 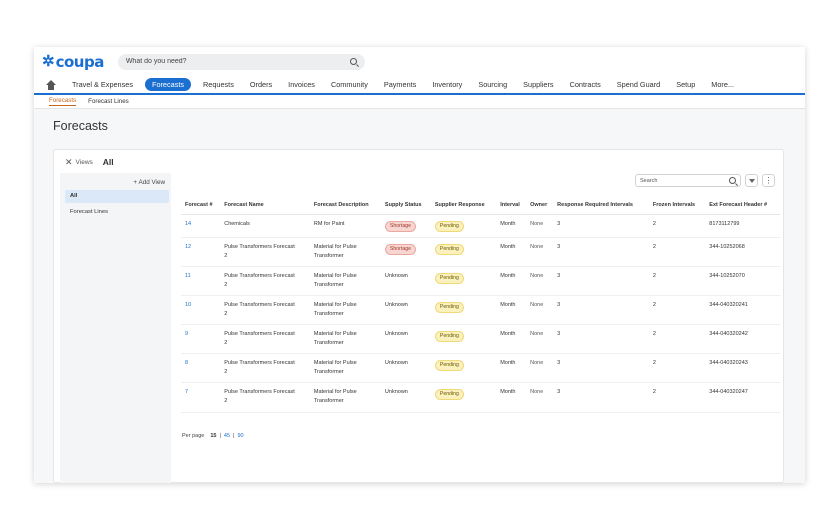 What do you see at coordinates (742, 205) in the screenshot?
I see `column-header: Ext Forecast Header #` at bounding box center [742, 205].